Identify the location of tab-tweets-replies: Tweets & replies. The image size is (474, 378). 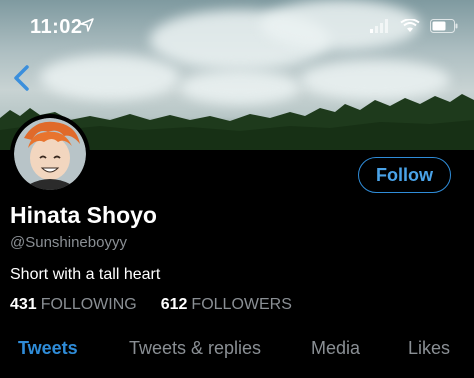
(195, 348).